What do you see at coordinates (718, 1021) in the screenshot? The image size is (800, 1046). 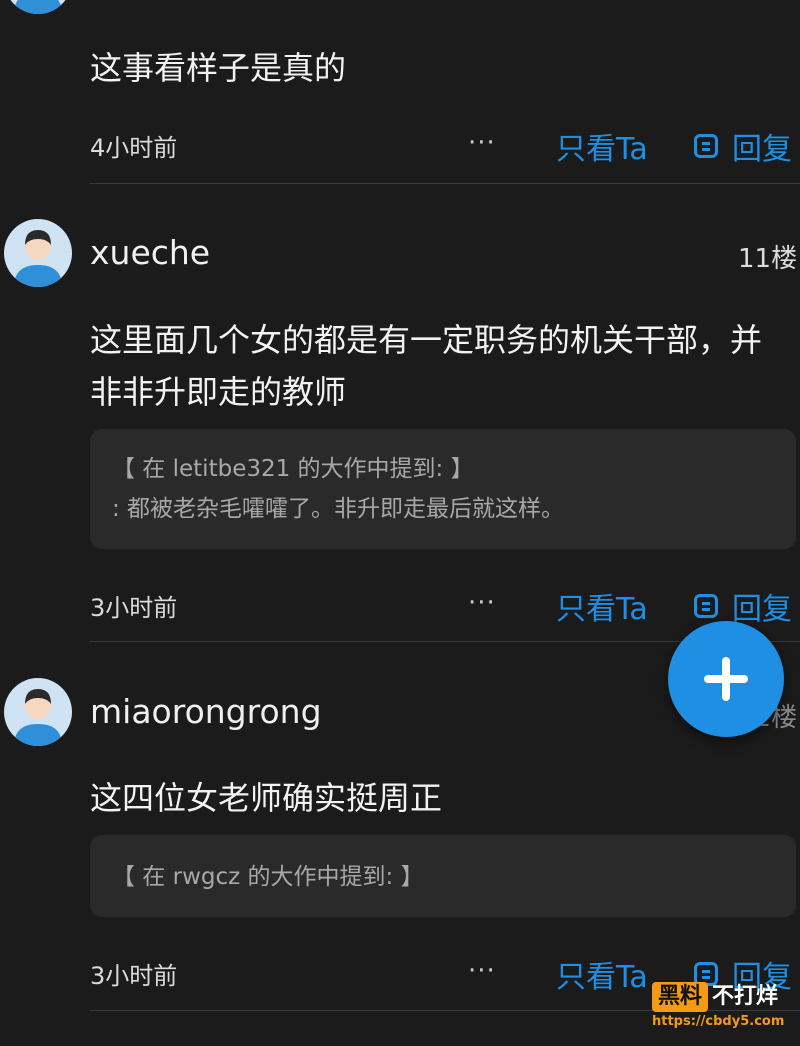 I see `watermark-url: https://cbdy5.com` at bounding box center [718, 1021].